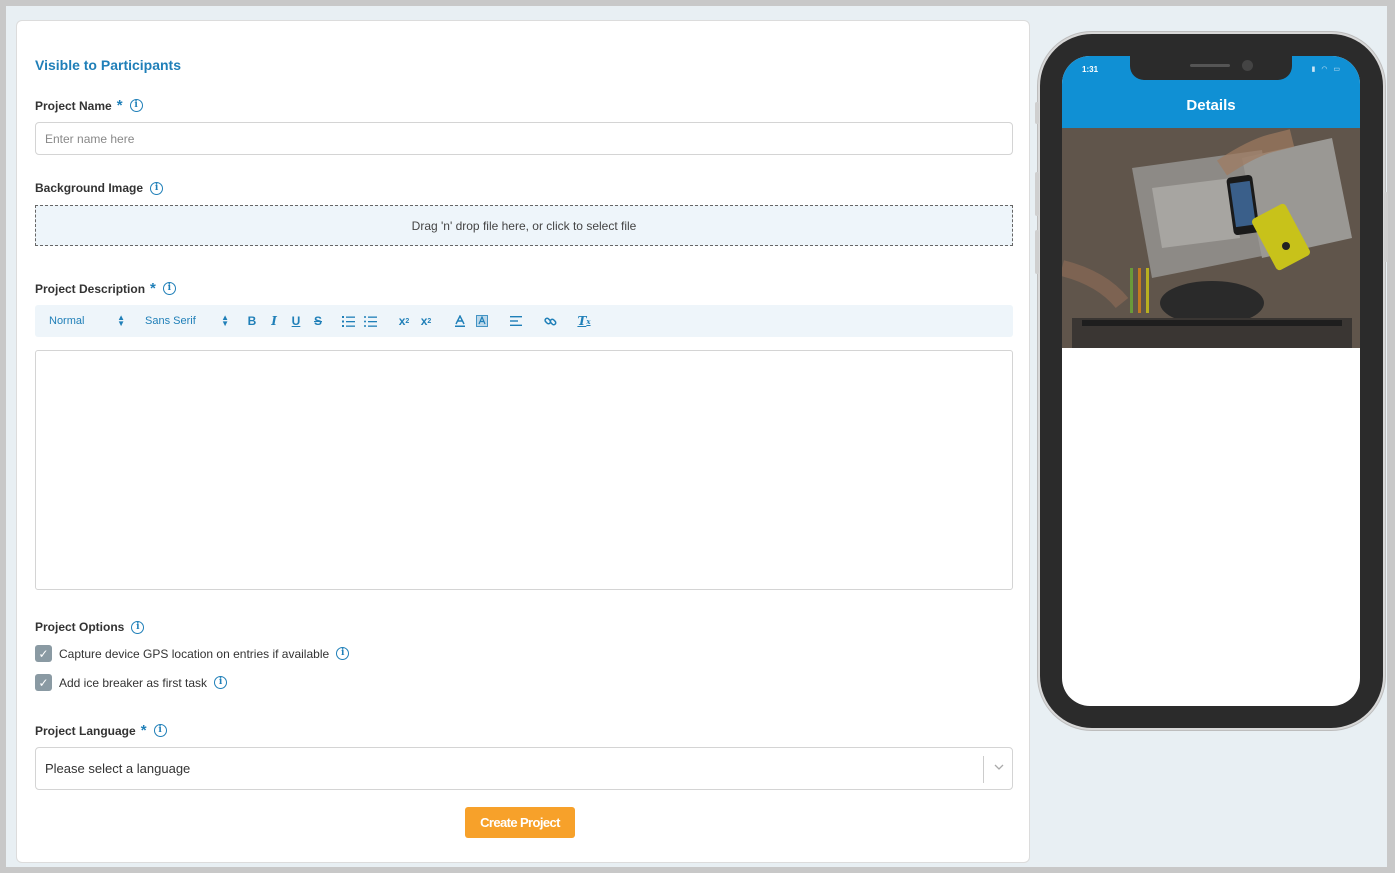  What do you see at coordinates (516, 321) in the screenshot?
I see `align-icon` at bounding box center [516, 321].